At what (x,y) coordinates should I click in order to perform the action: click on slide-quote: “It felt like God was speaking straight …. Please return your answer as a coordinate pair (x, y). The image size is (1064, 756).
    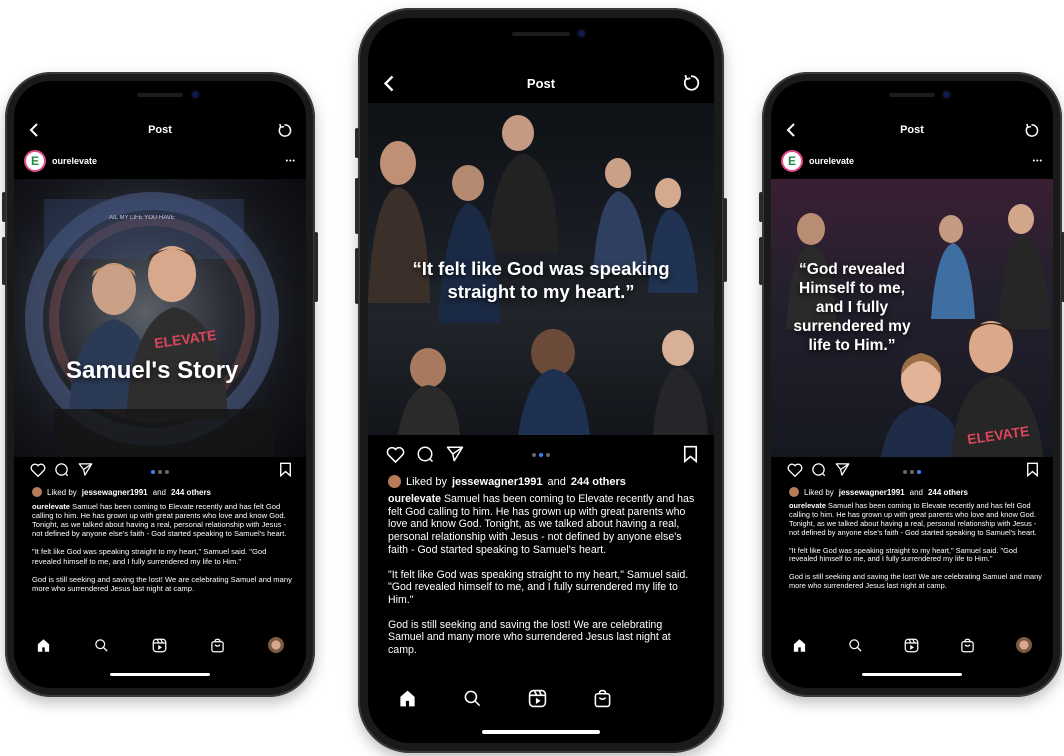
    Looking at the image, I should click on (541, 280).